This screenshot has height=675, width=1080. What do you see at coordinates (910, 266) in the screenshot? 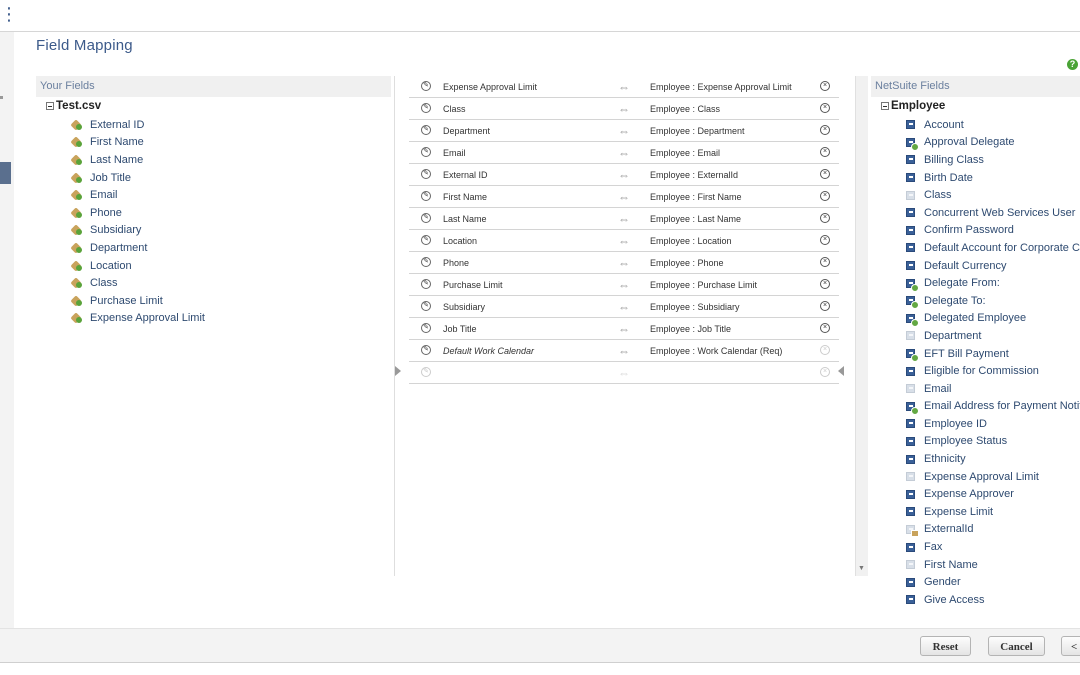
I see `field-icon` at bounding box center [910, 266].